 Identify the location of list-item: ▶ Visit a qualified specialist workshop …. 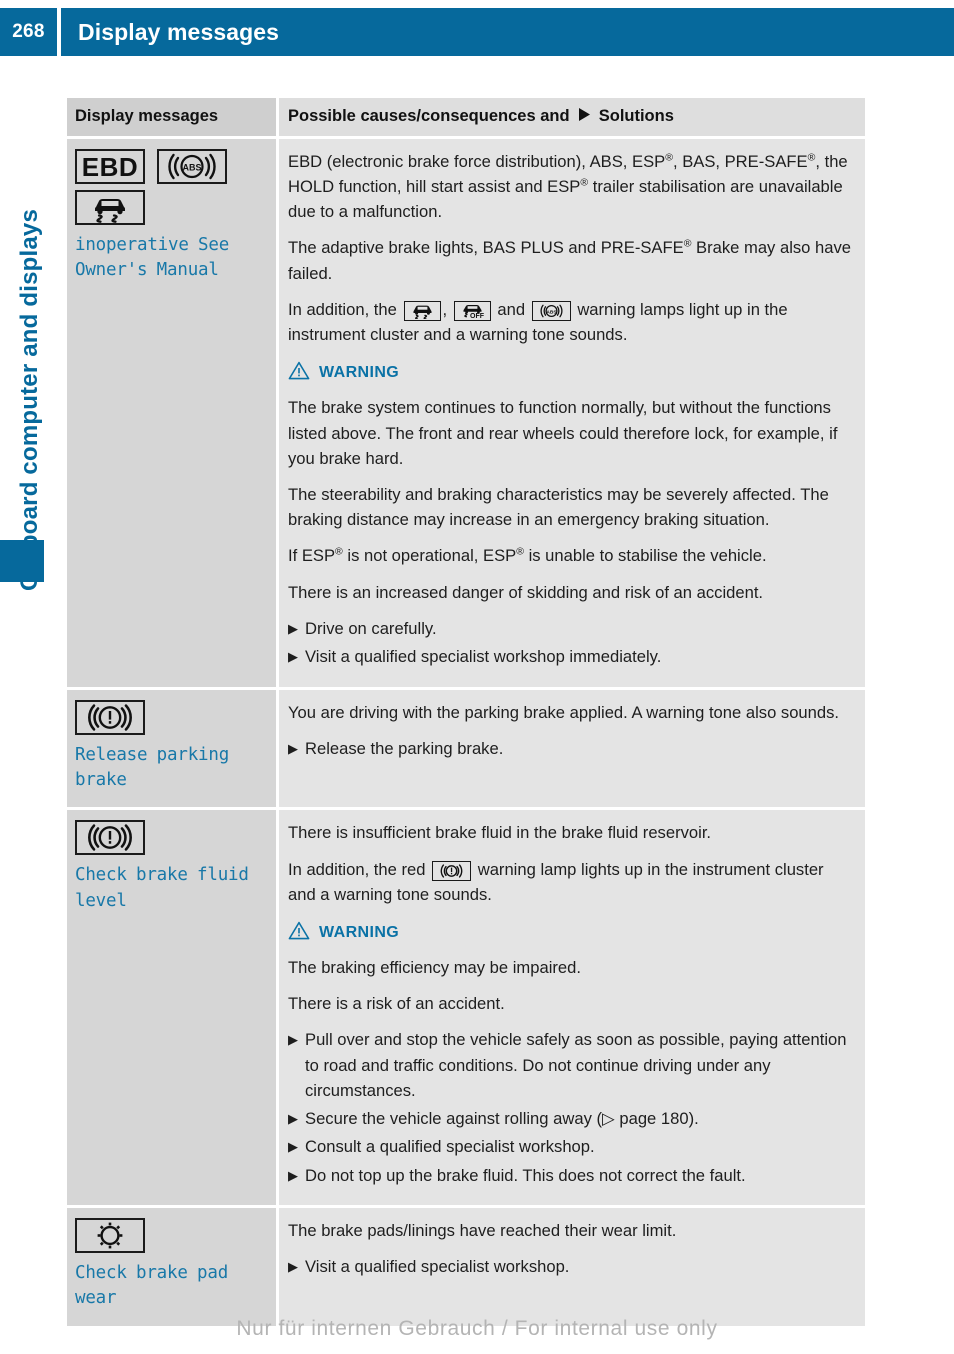
(569, 656).